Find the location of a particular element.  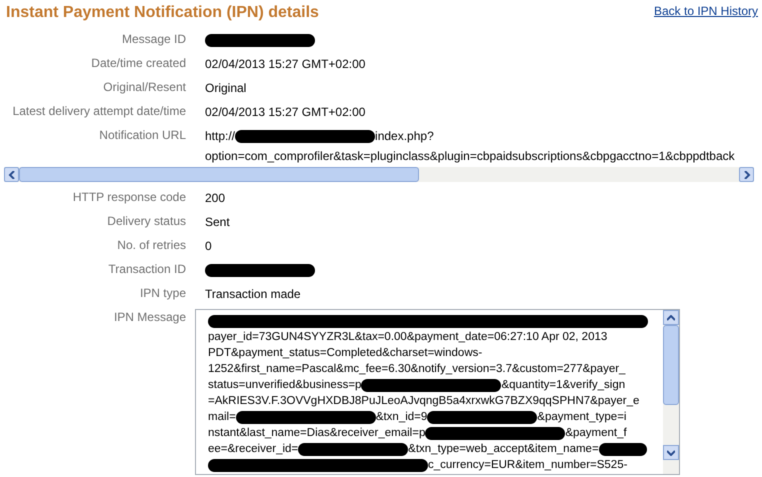

back-link: Back to IPN History is located at coordinates (706, 11).